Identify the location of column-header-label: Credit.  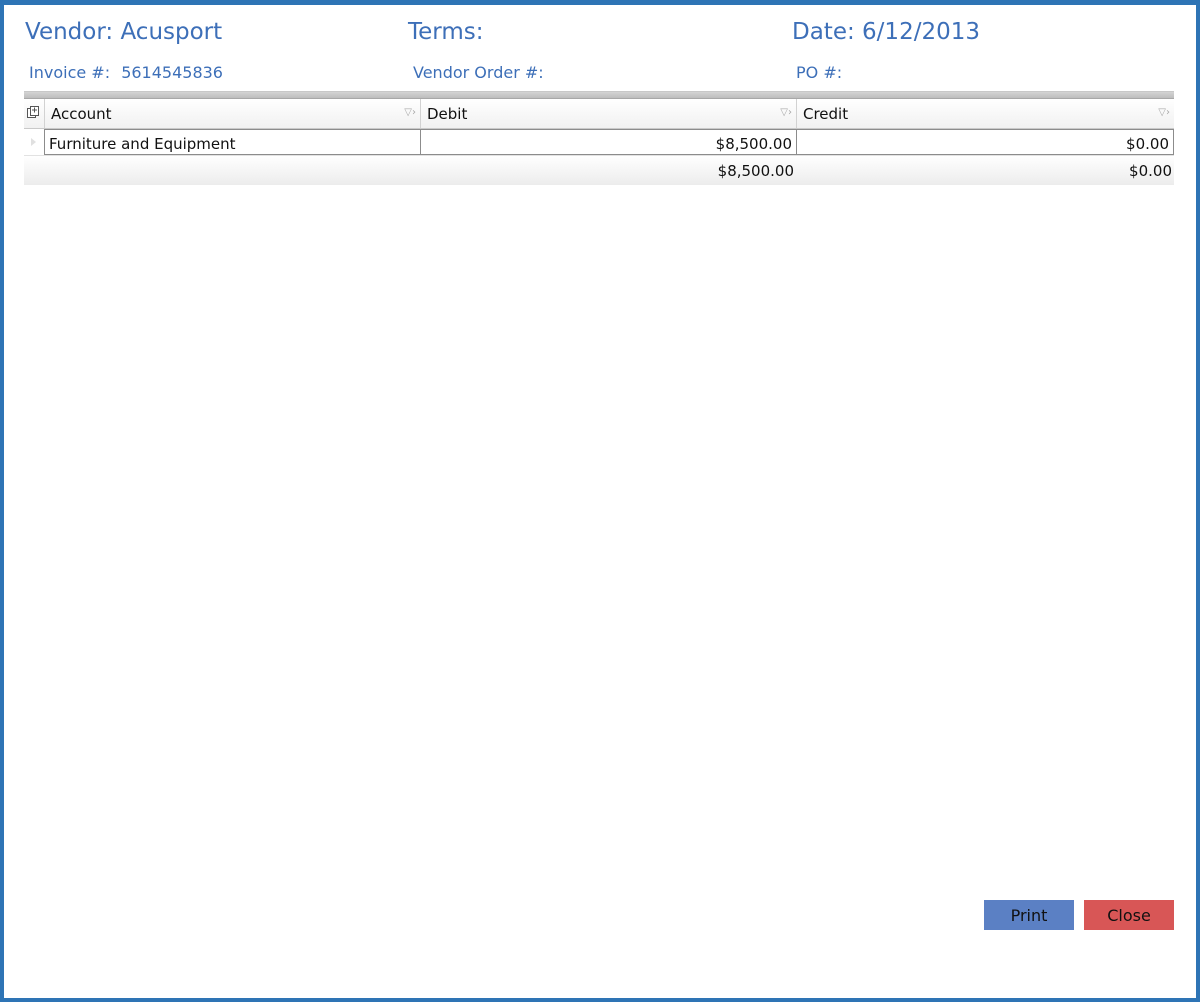
(826, 114).